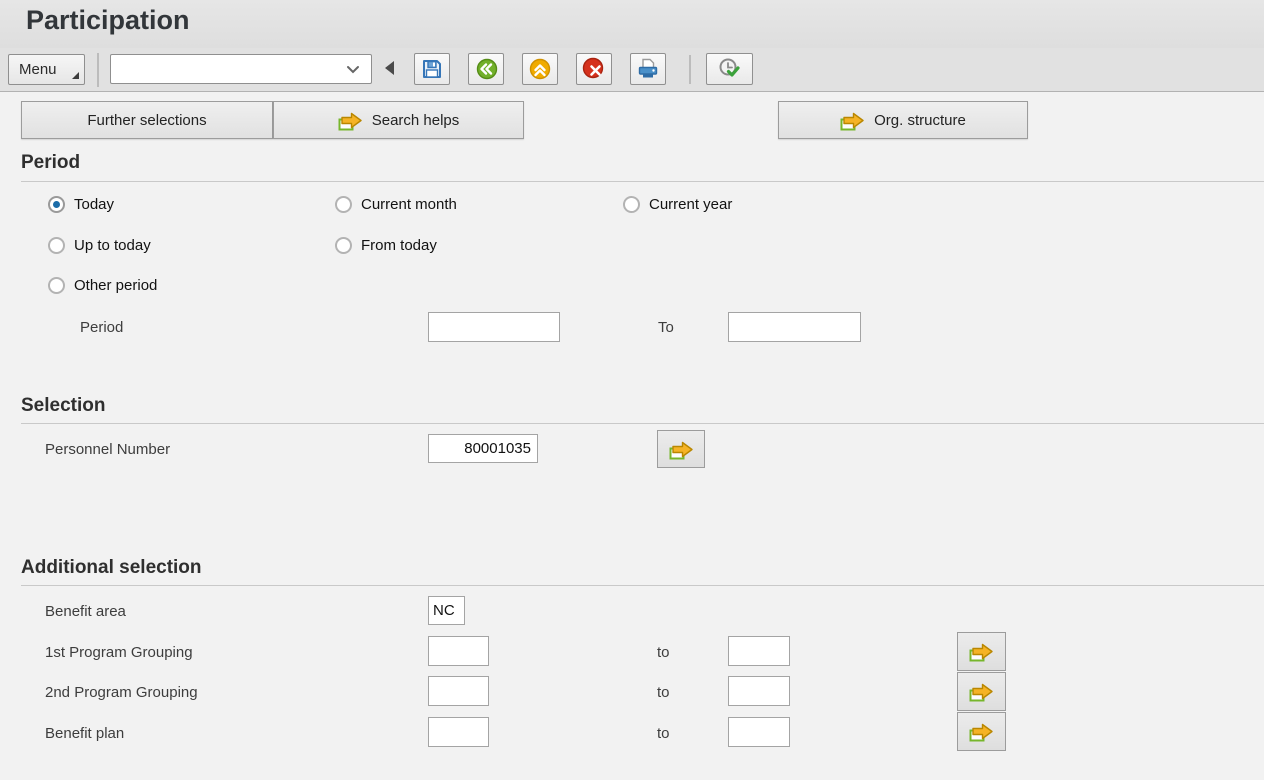  I want to click on back-icon, so click(487, 69).